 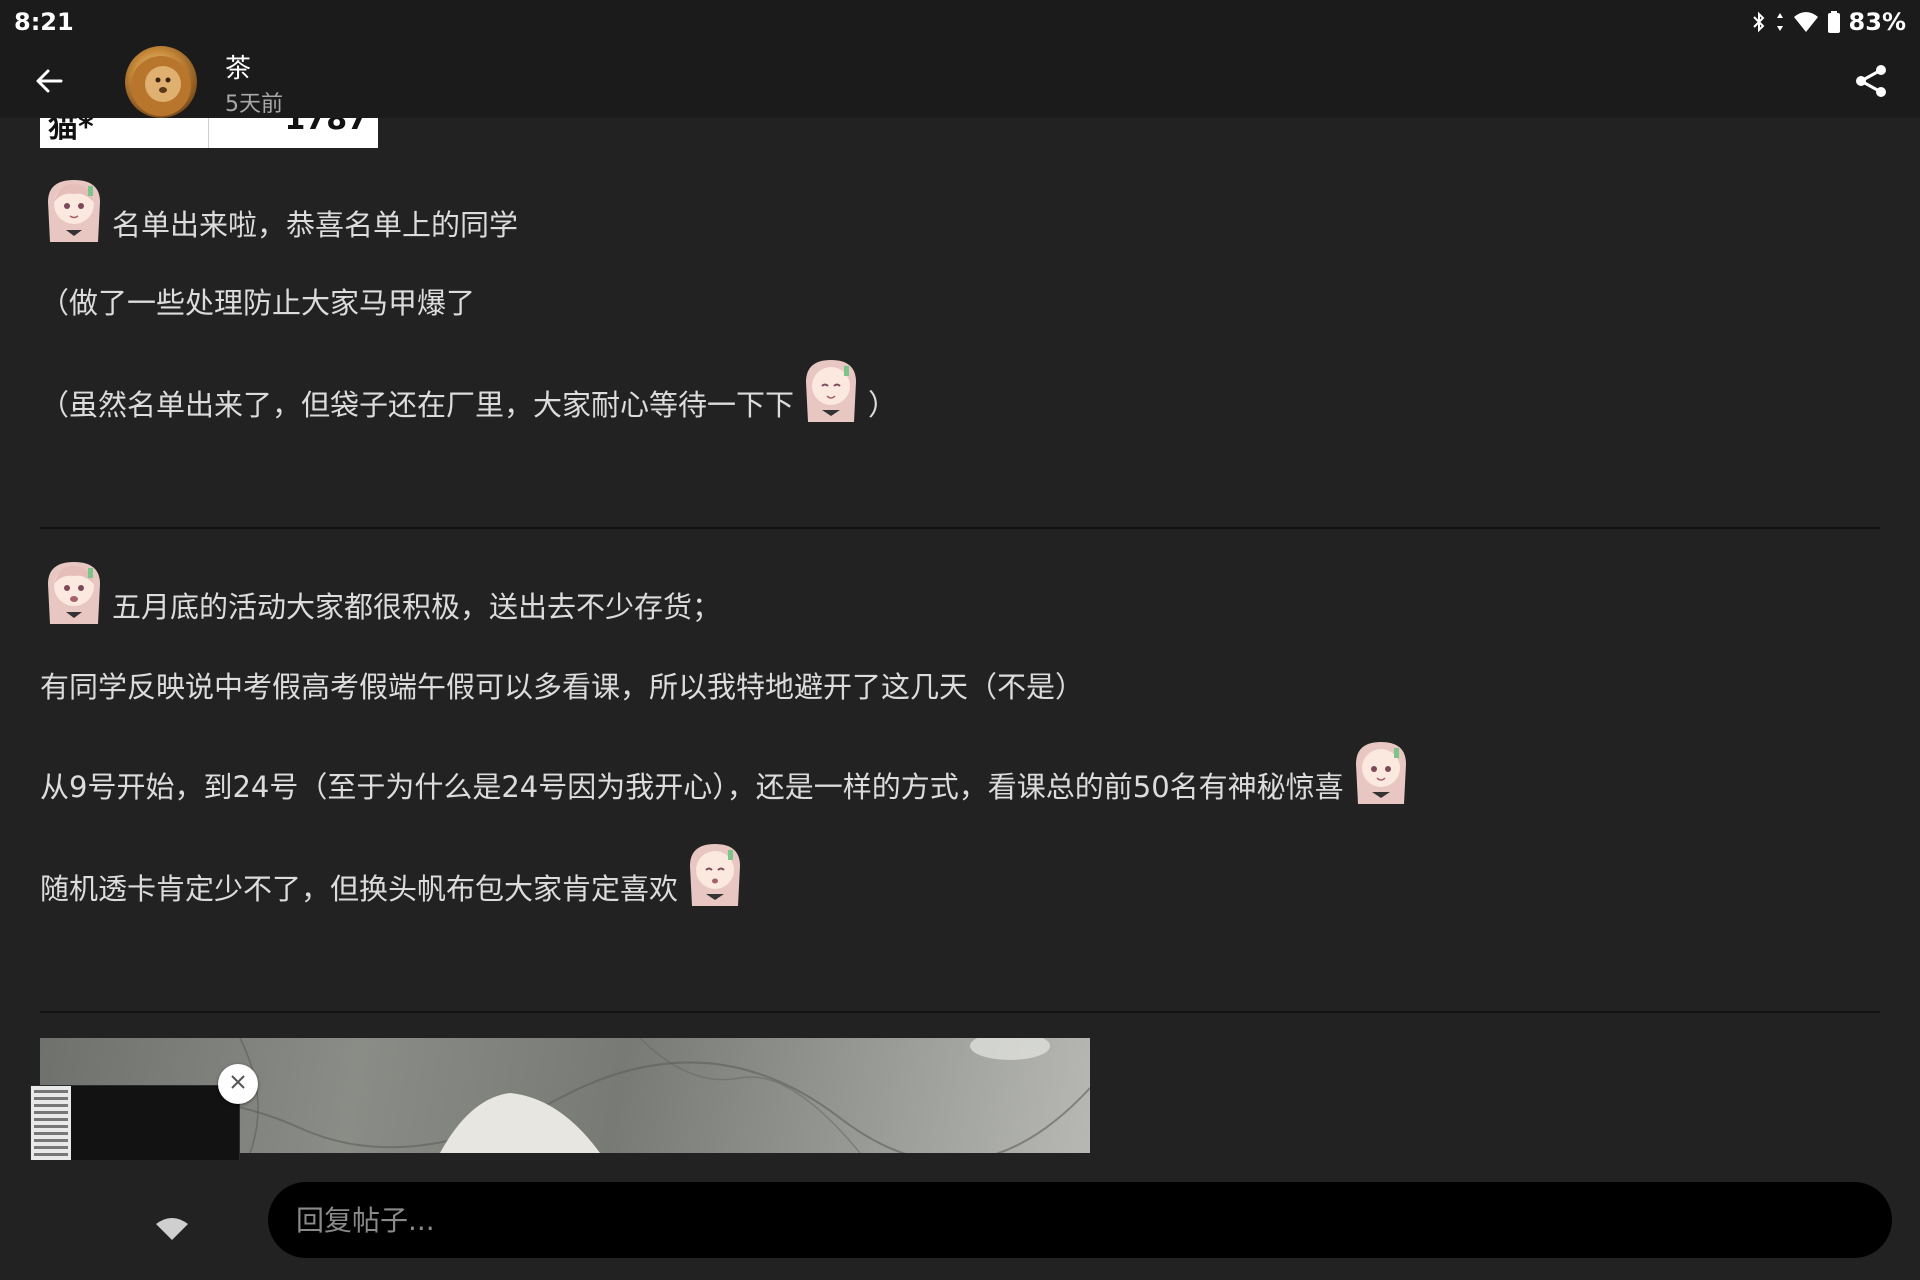 What do you see at coordinates (315, 225) in the screenshot?
I see `post-text: 名单出来啦，恭喜名单上的同学` at bounding box center [315, 225].